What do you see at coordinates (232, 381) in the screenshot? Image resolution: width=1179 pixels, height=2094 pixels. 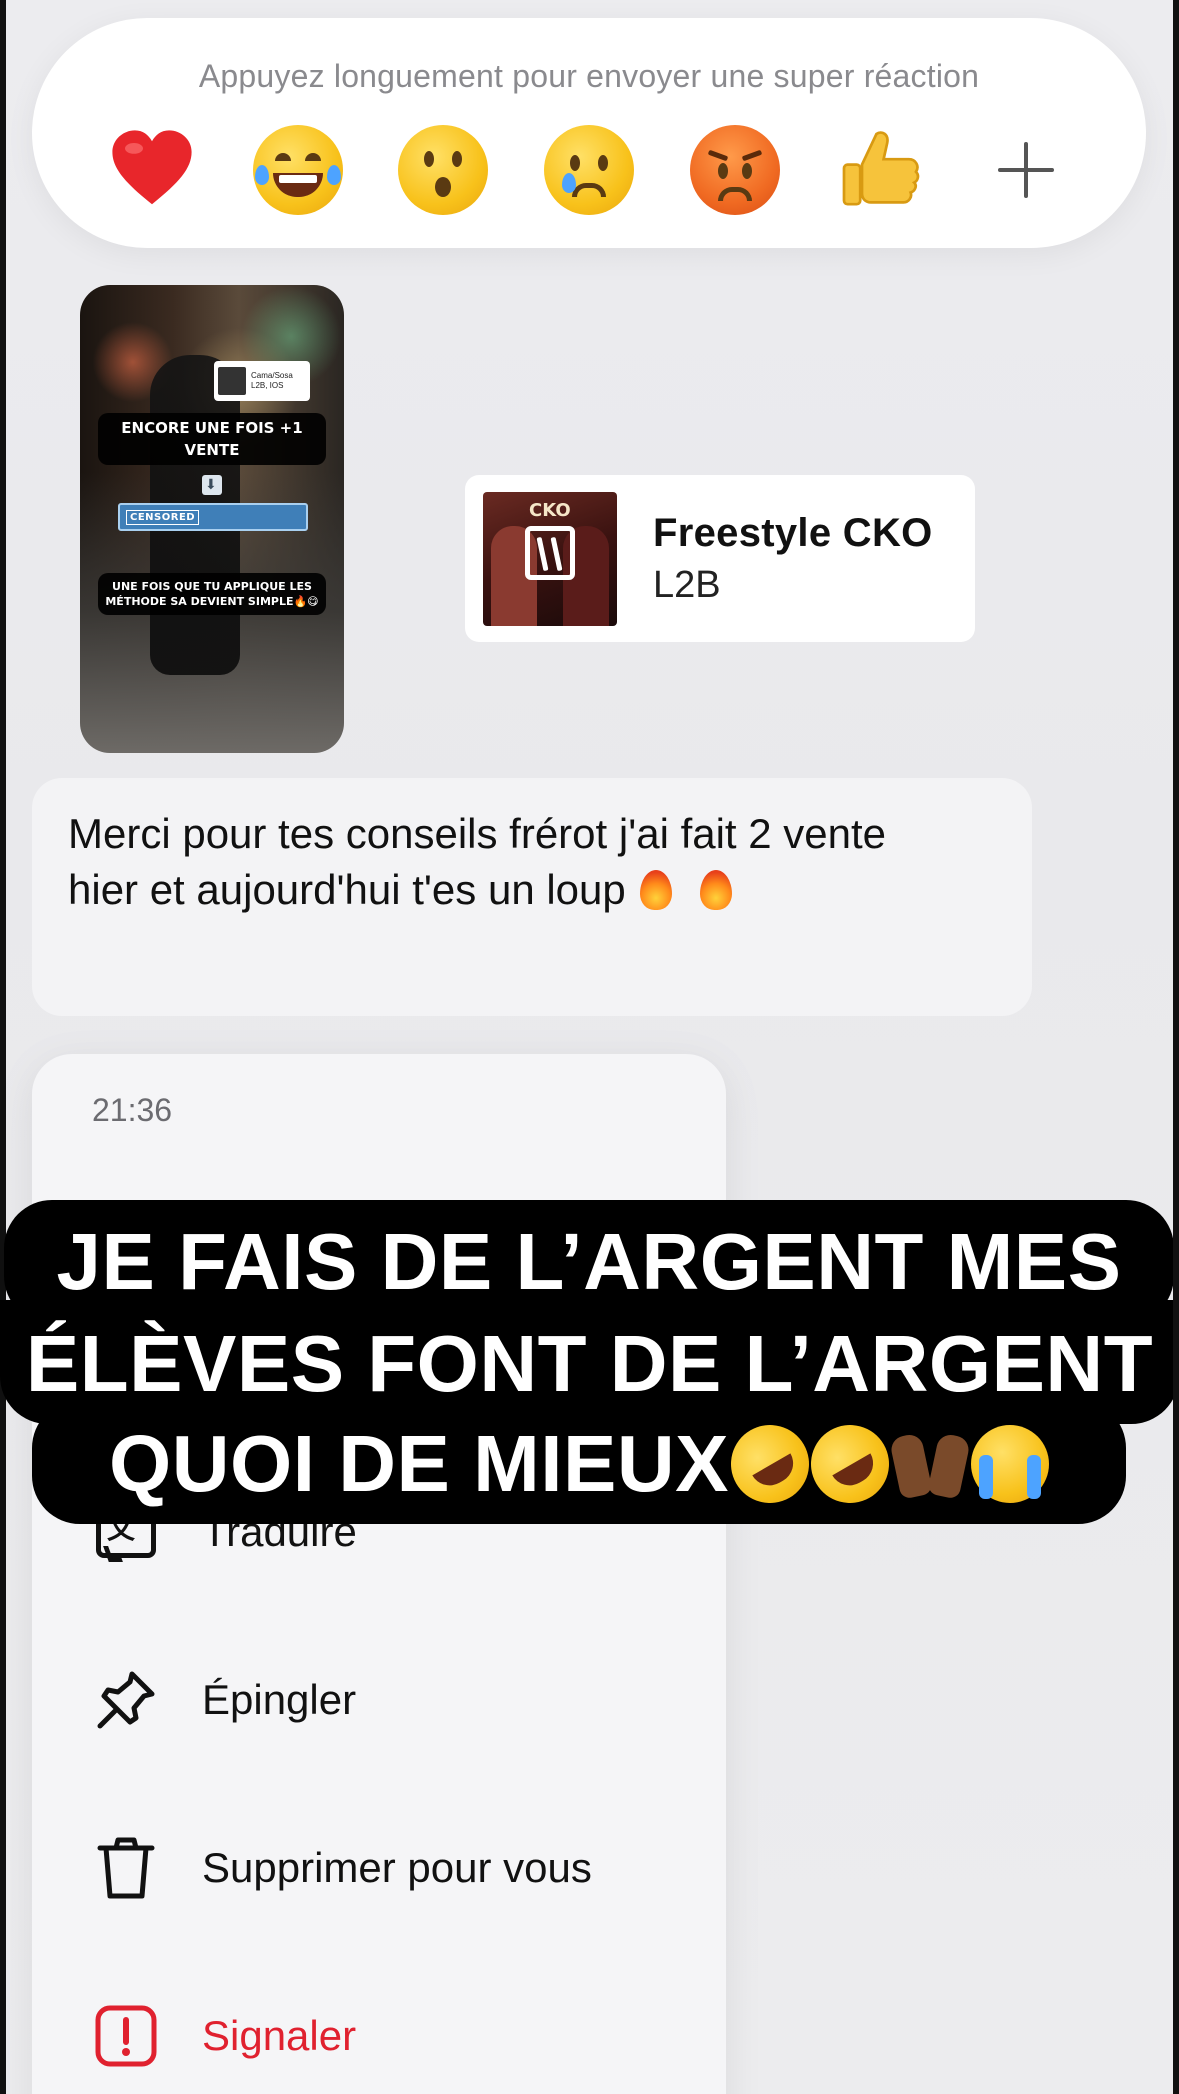 I see `album-cover-icon` at bounding box center [232, 381].